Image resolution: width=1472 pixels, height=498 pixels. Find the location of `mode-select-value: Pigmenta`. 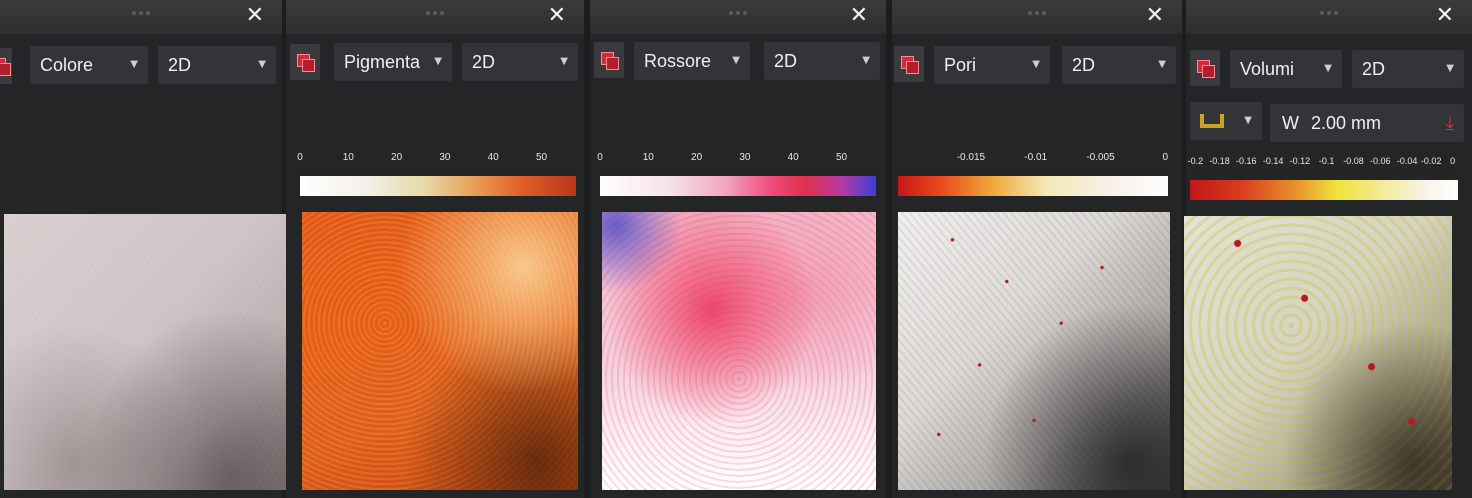

mode-select-value: Pigmenta is located at coordinates (382, 61).